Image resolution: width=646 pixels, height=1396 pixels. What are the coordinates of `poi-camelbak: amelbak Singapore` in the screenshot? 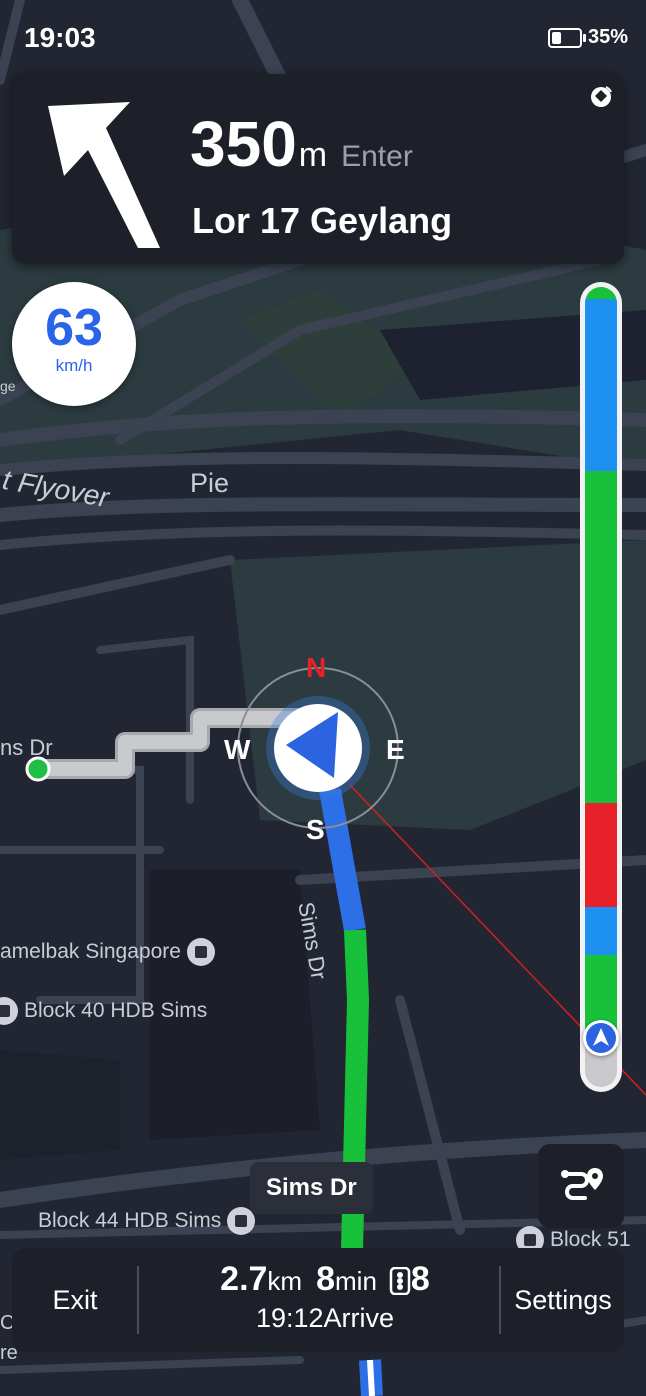 It's located at (107, 952).